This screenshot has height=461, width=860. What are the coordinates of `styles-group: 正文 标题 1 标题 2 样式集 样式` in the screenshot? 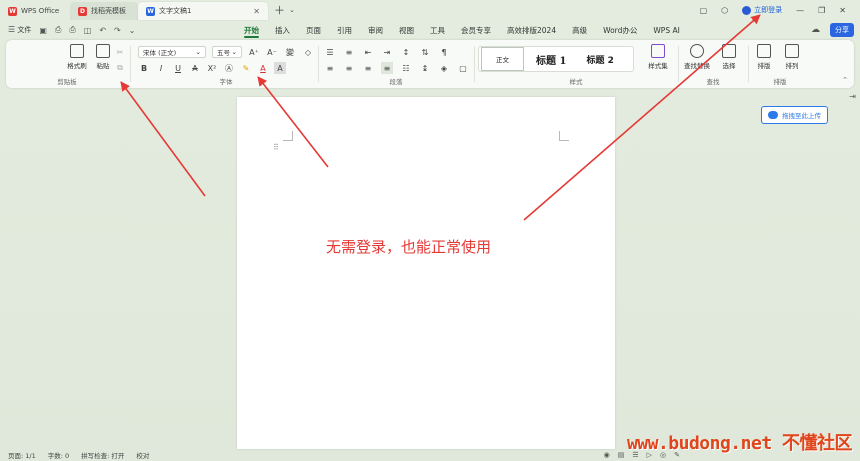 It's located at (576, 64).